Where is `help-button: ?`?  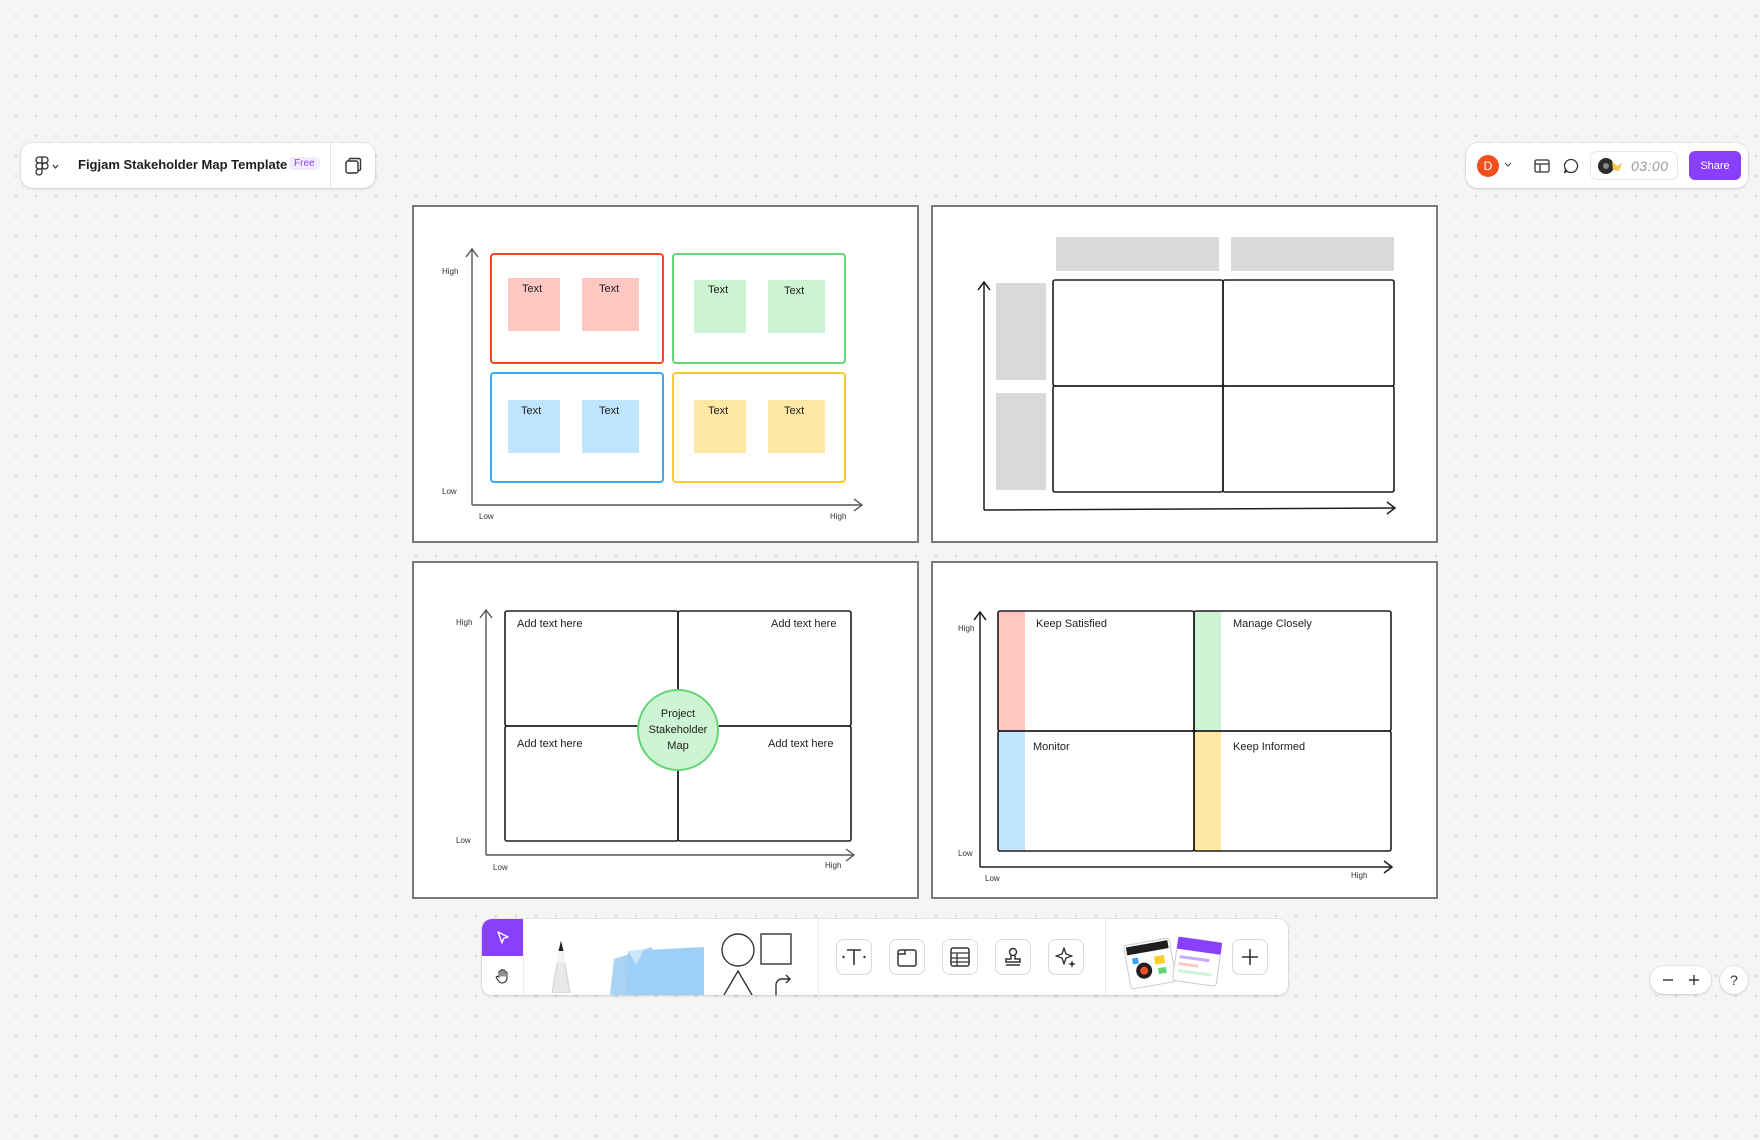 help-button: ? is located at coordinates (1734, 980).